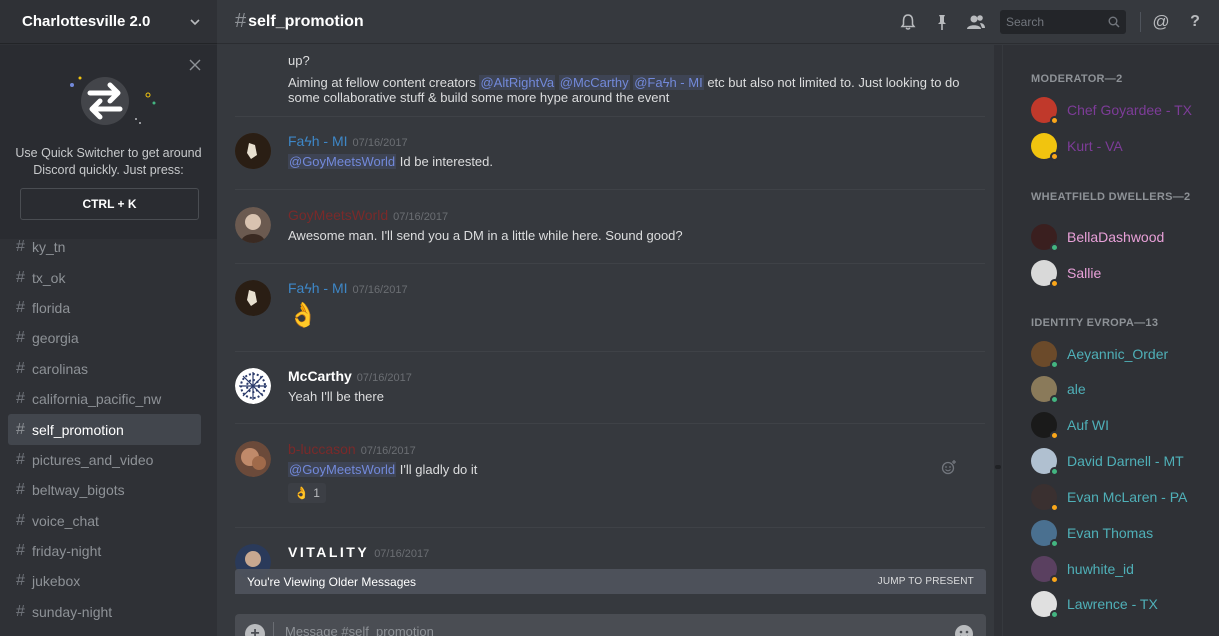 Image resolution: width=1219 pixels, height=636 pixels. What do you see at coordinates (72, 611) in the screenshot?
I see `channel-name: sunday-night` at bounding box center [72, 611].